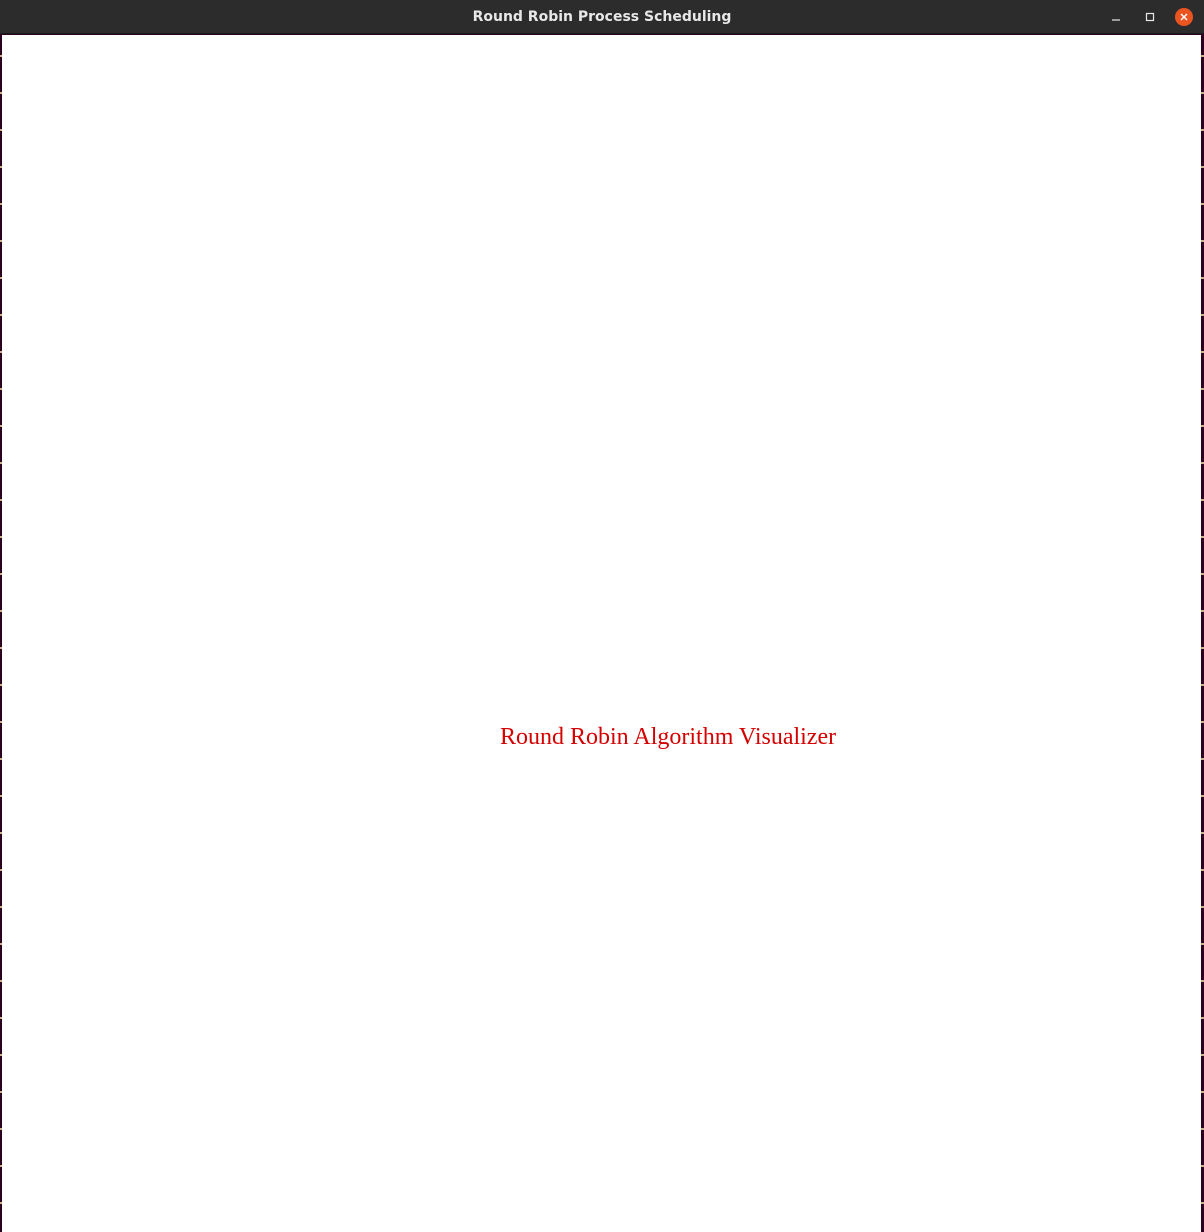 The width and height of the screenshot is (1204, 1232). Describe the element at coordinates (668, 737) in the screenshot. I see `visualizer-title: Round Robin Algorithm Visualizer` at that location.